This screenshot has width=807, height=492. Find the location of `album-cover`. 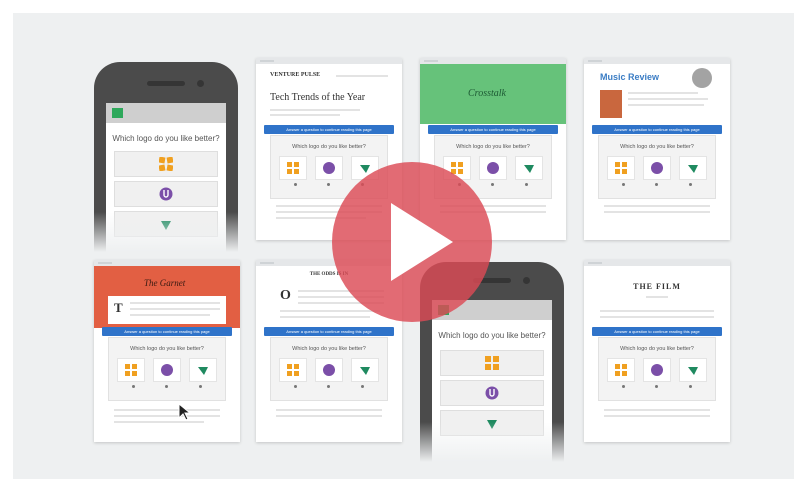

album-cover is located at coordinates (611, 104).